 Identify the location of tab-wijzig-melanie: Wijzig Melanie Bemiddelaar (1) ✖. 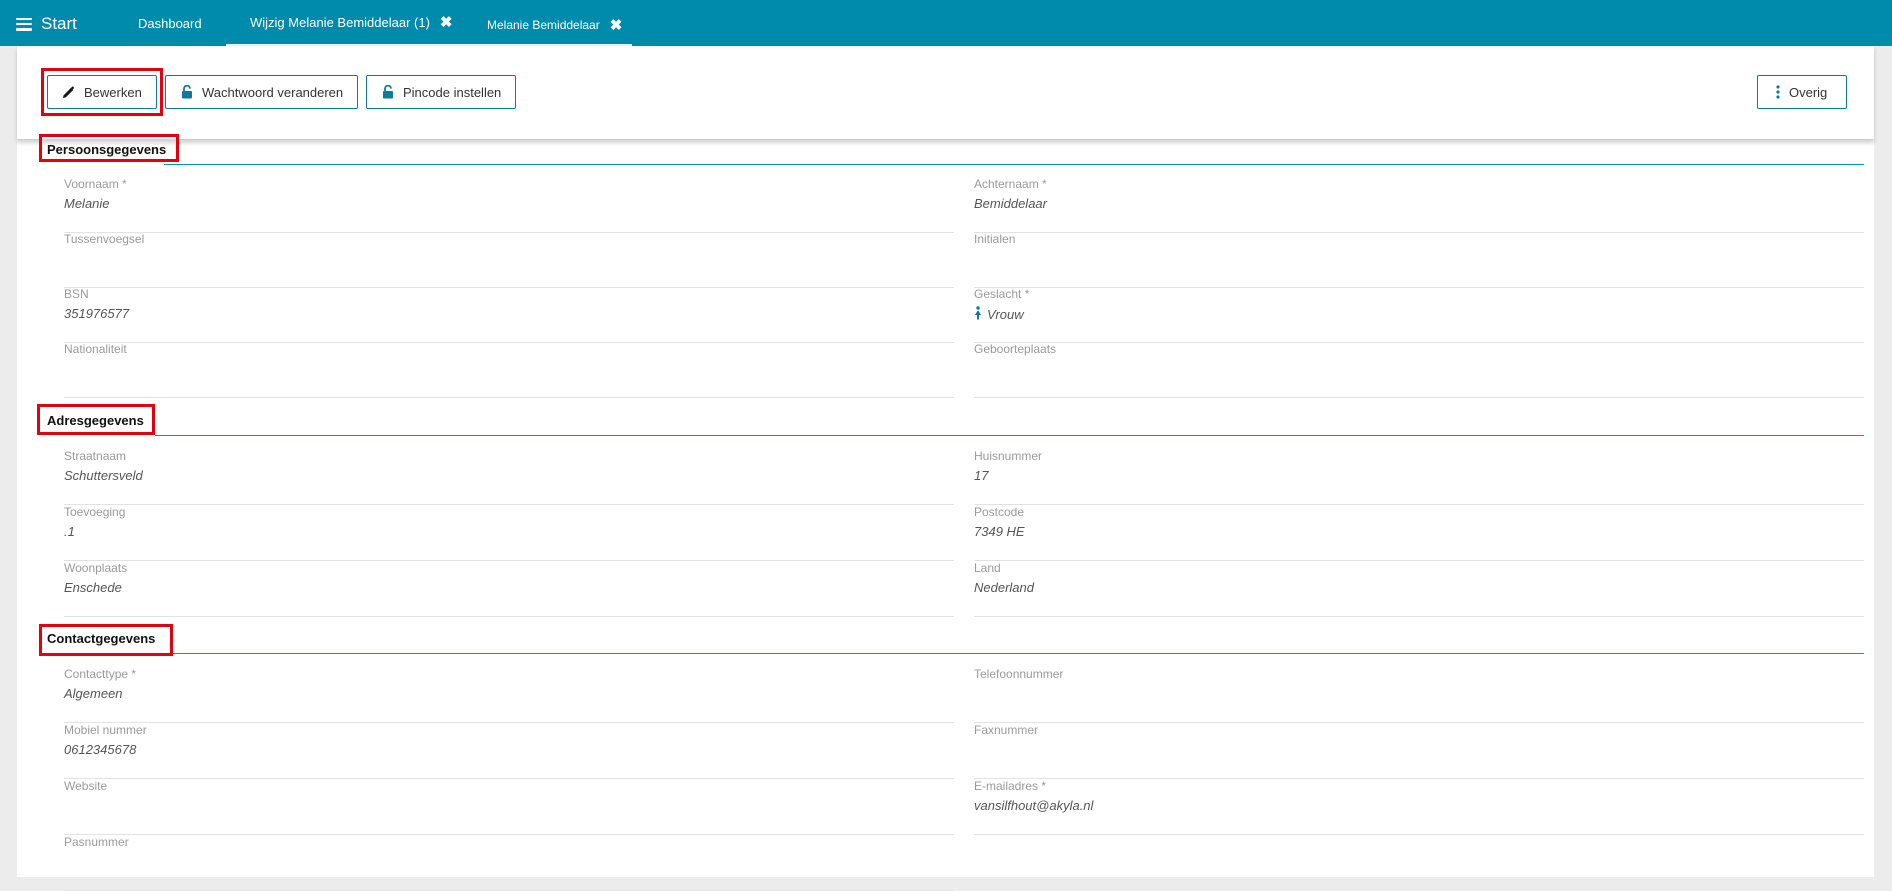
(350, 23).